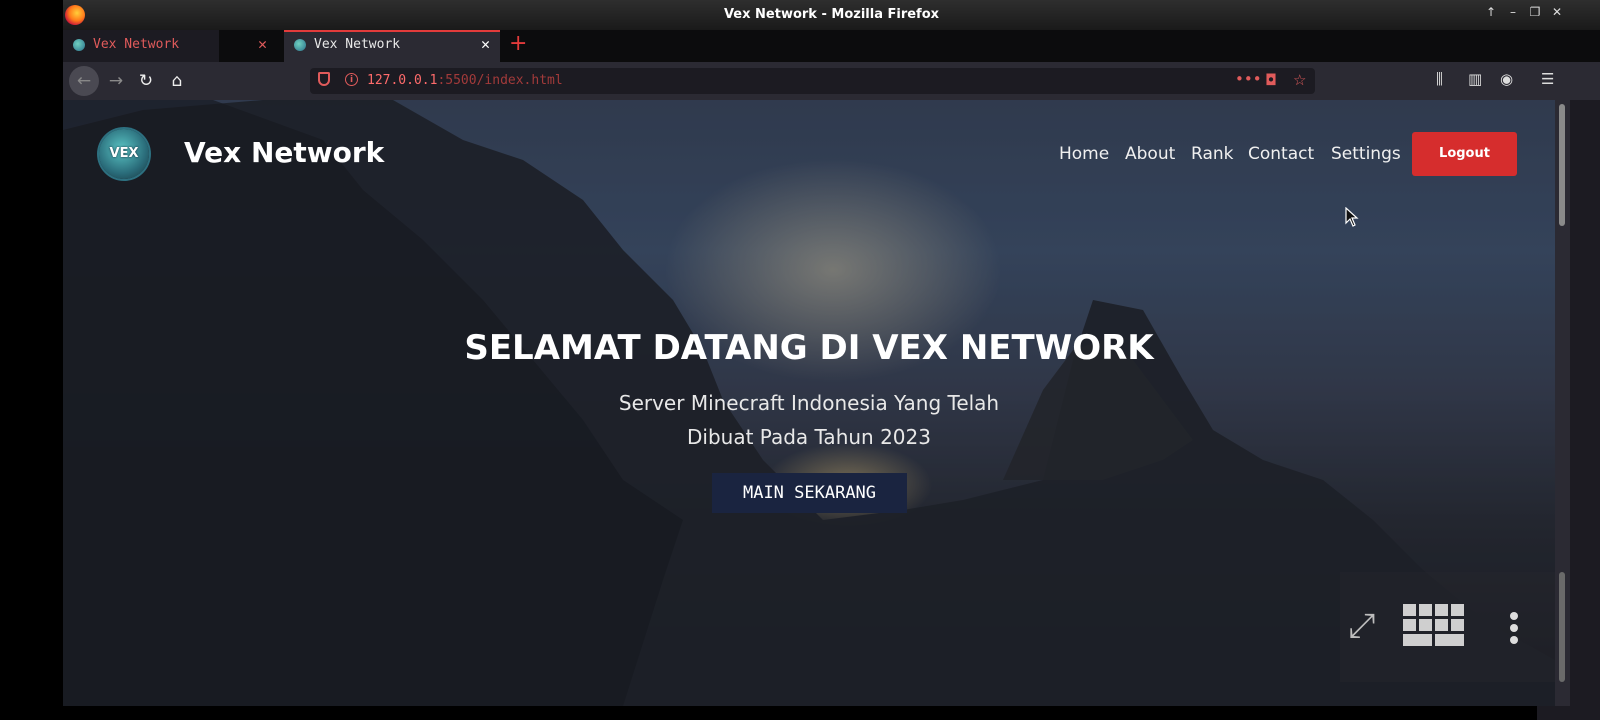 This screenshot has width=1600, height=720. What do you see at coordinates (831, 46) in the screenshot?
I see `tab-bar: Vex Network ✕ Vex Network ✕ +` at bounding box center [831, 46].